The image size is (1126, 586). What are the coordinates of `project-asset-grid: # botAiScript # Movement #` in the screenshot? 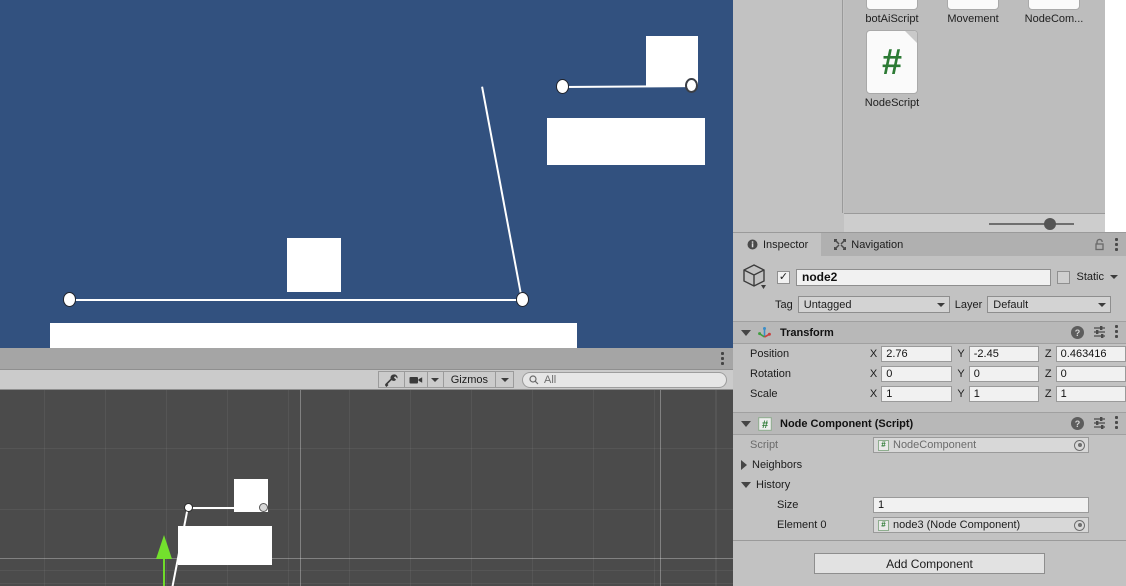 It's located at (974, 106).